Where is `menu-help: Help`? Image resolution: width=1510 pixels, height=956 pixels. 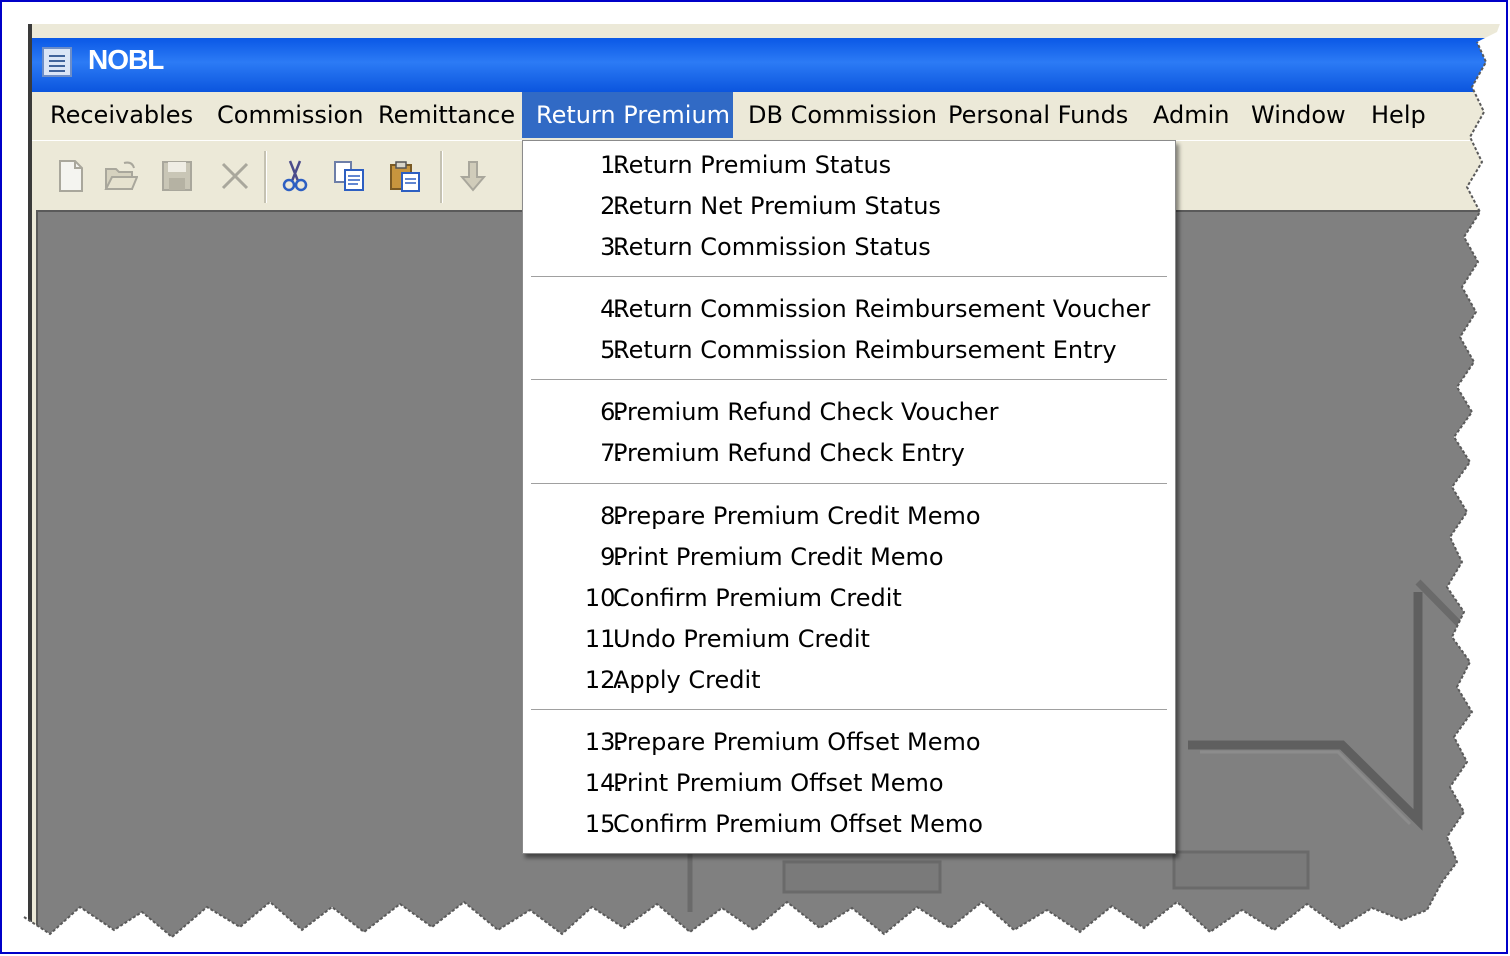 menu-help: Help is located at coordinates (1398, 115).